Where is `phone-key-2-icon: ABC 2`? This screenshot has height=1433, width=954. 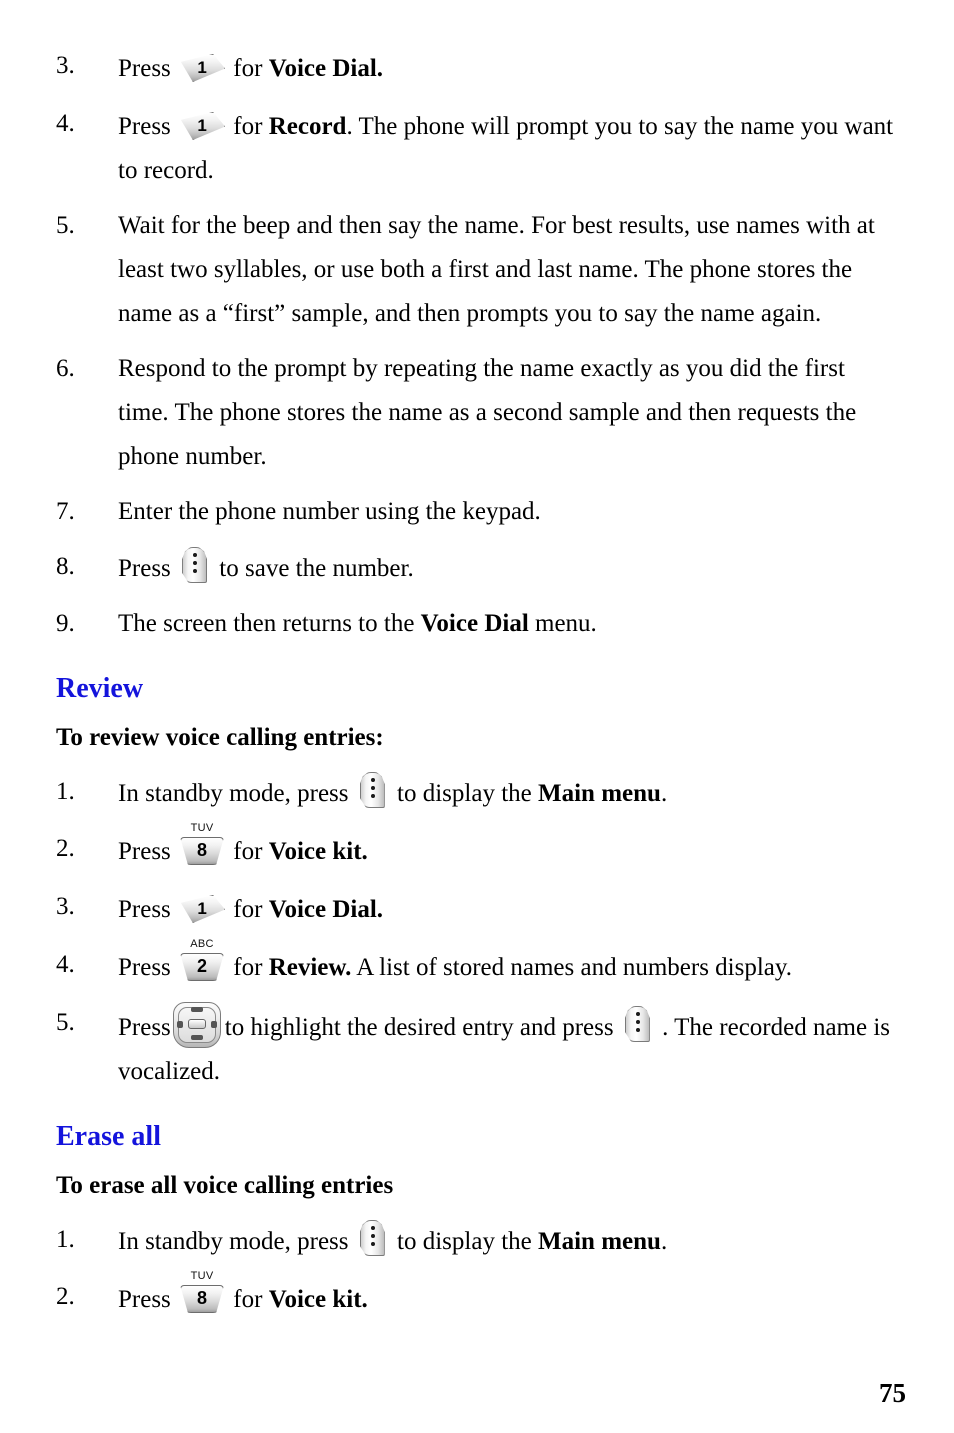 phone-key-2-icon: ABC 2 is located at coordinates (202, 961).